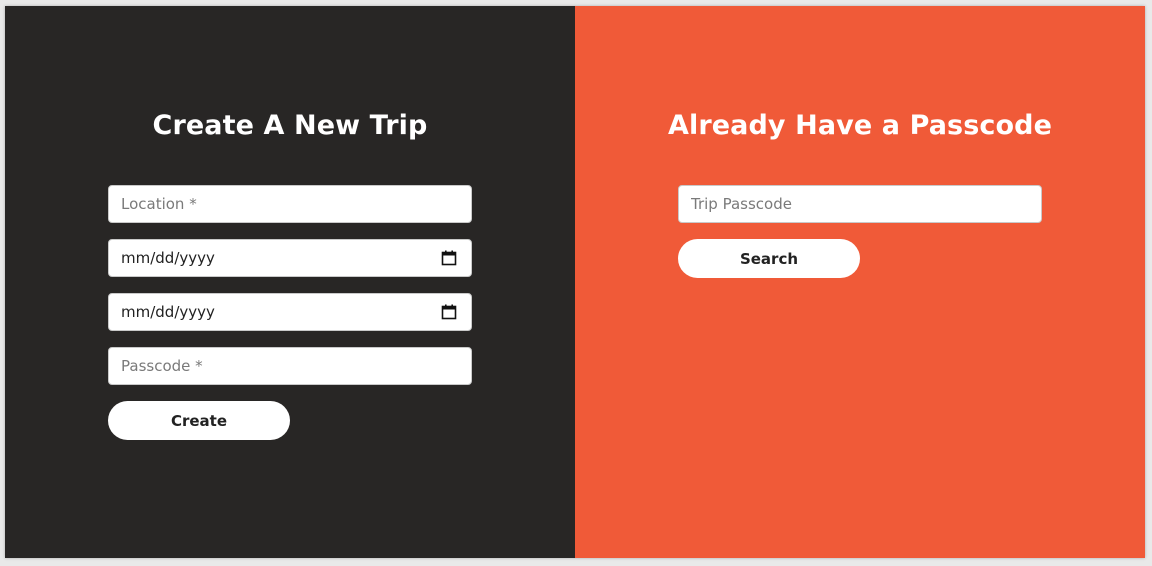 This screenshot has width=1152, height=566. What do you see at coordinates (769, 258) in the screenshot?
I see `search-button: Search` at bounding box center [769, 258].